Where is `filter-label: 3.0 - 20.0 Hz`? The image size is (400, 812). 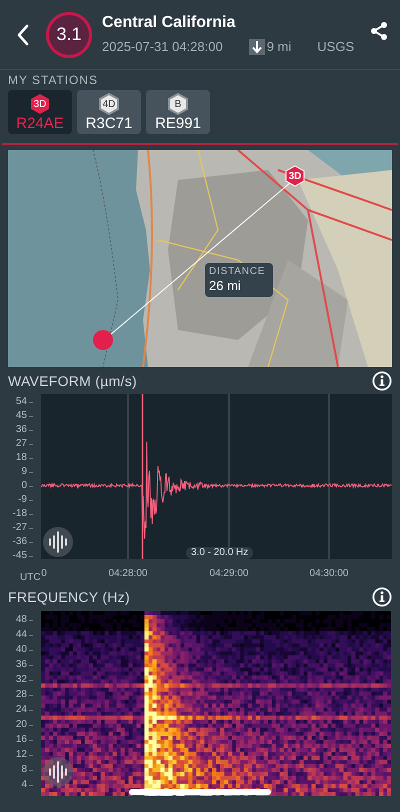 filter-label: 3.0 - 20.0 Hz is located at coordinates (220, 553).